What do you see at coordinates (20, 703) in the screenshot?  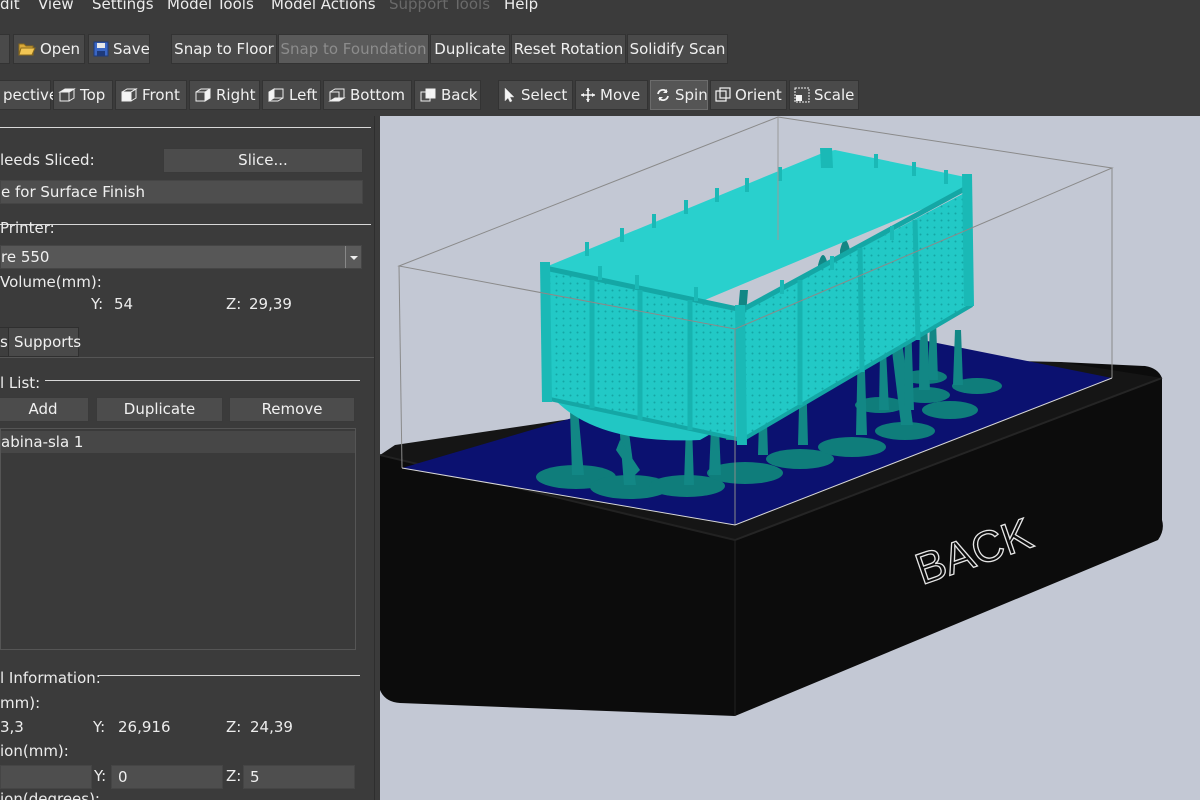 I see `size-label: mm):` at bounding box center [20, 703].